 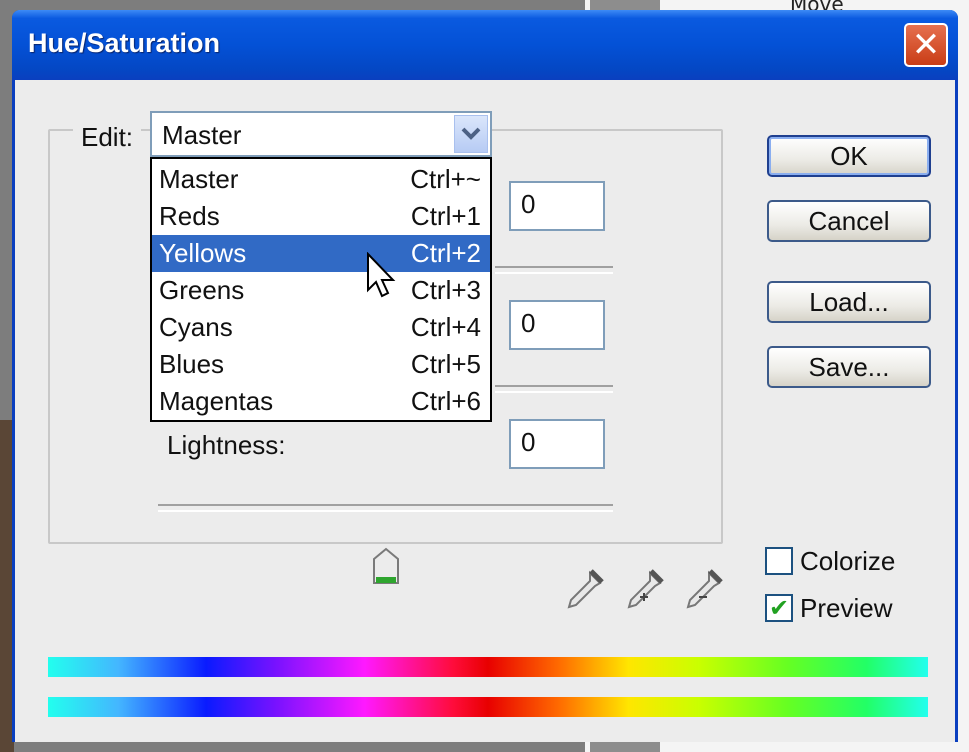 What do you see at coordinates (321, 216) in the screenshot?
I see `dropdown-item-reds: Reds Ctrl+1` at bounding box center [321, 216].